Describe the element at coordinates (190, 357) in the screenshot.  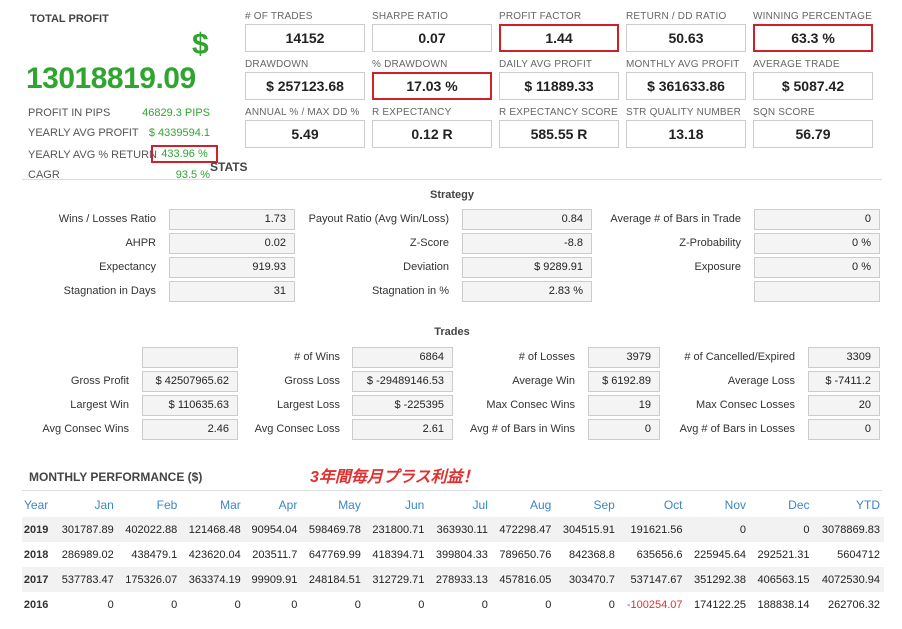
I see `trades-value` at that location.